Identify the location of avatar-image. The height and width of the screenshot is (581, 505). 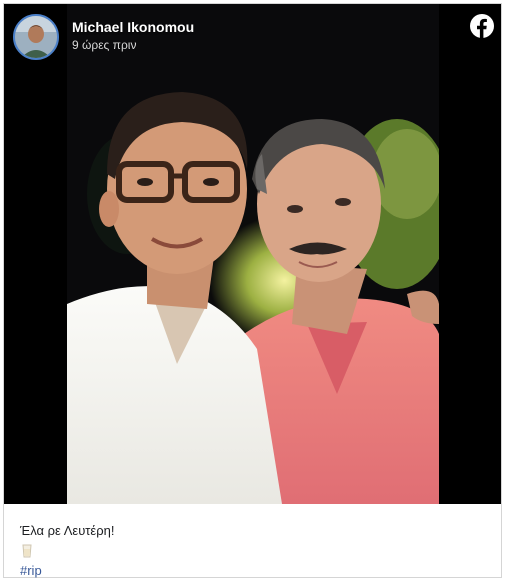
(36, 37).